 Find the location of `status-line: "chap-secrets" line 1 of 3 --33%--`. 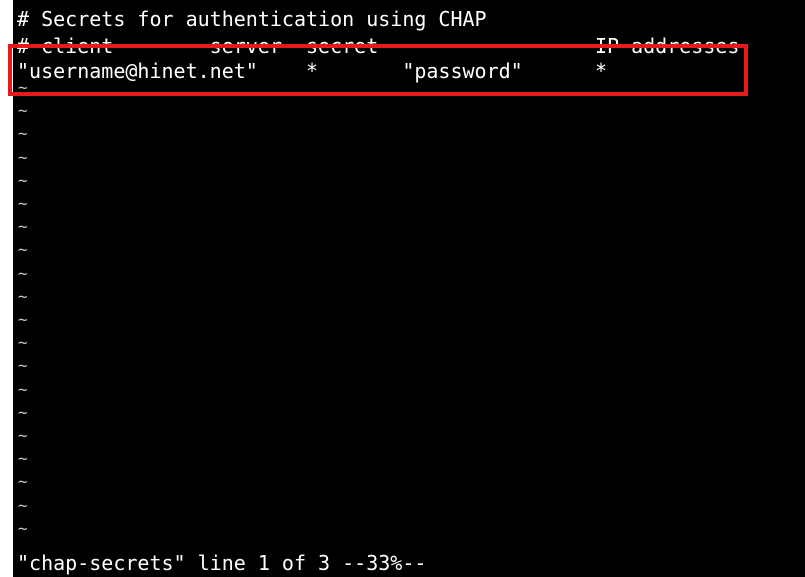

status-line: "chap-secrets" line 1 of 3 --33%-- is located at coordinates (222, 563).